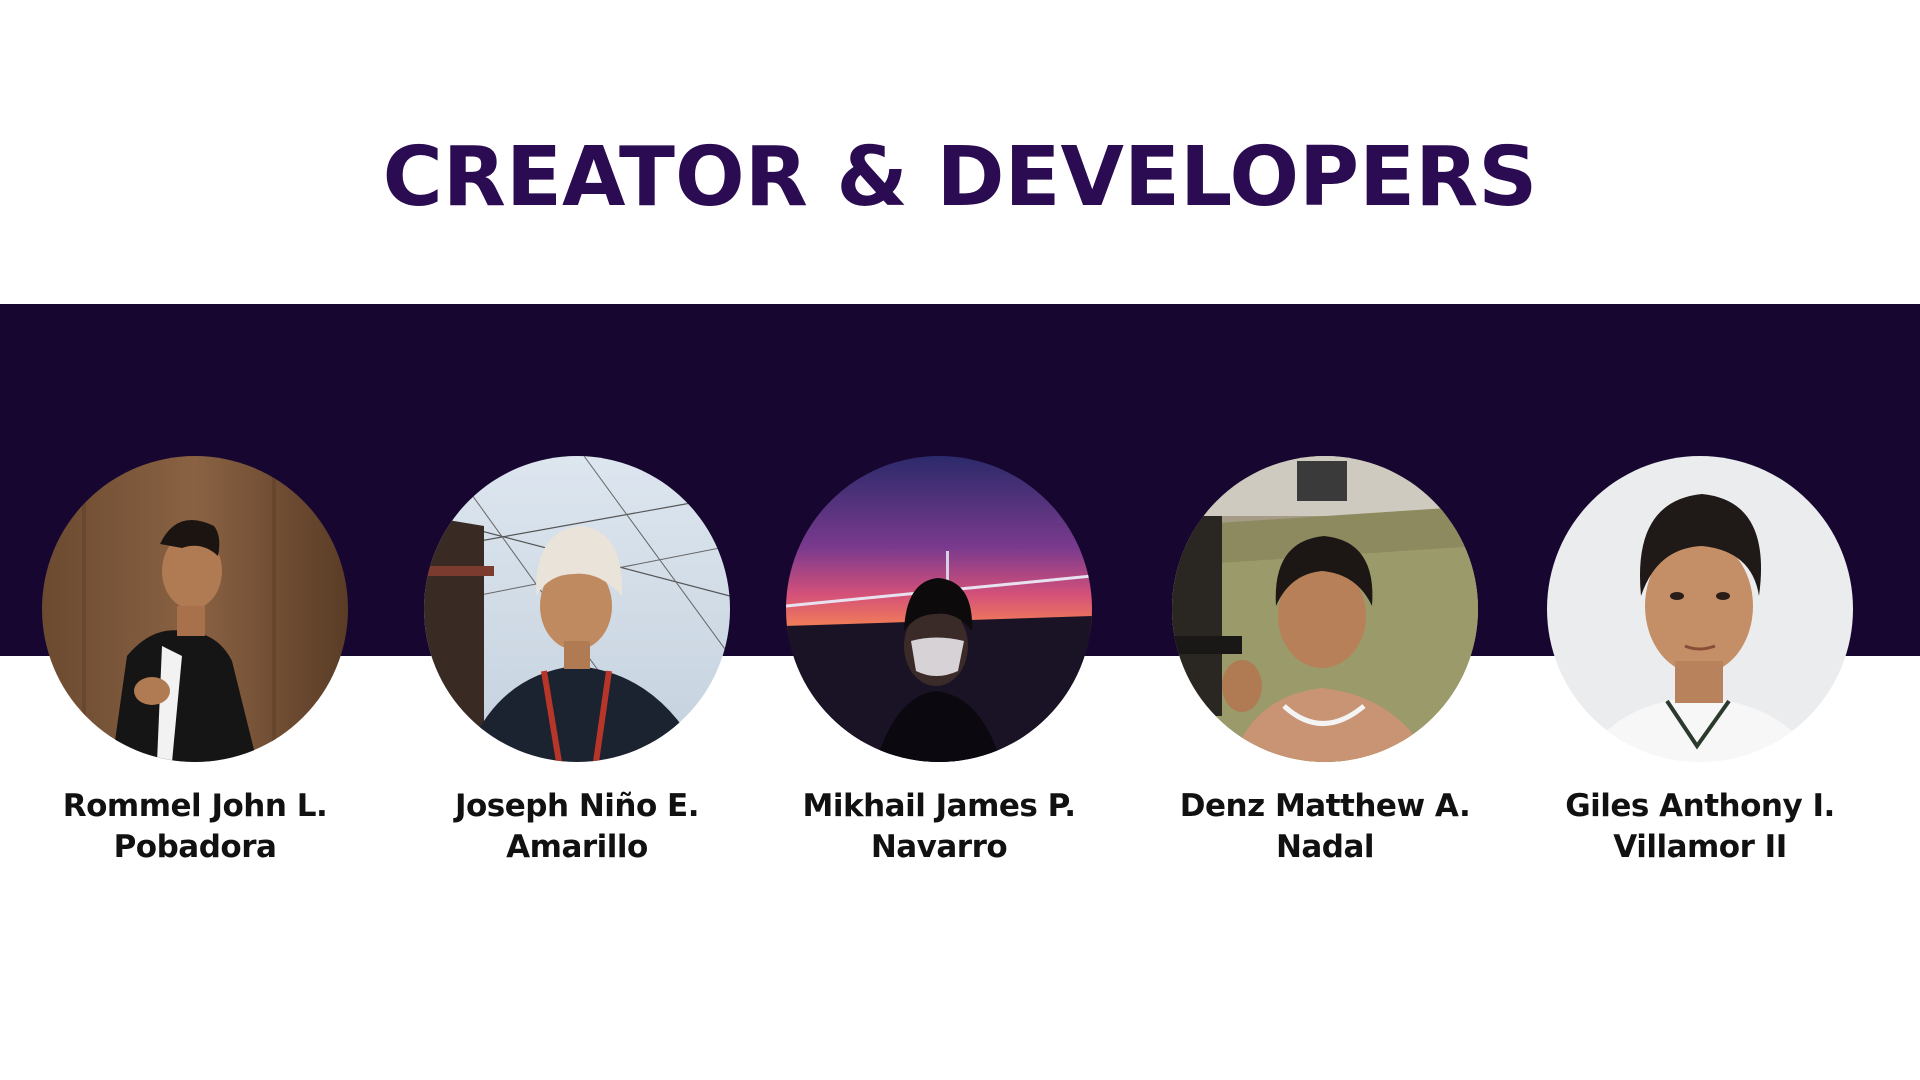  I want to click on member-name-line2: Amarillo, so click(577, 847).